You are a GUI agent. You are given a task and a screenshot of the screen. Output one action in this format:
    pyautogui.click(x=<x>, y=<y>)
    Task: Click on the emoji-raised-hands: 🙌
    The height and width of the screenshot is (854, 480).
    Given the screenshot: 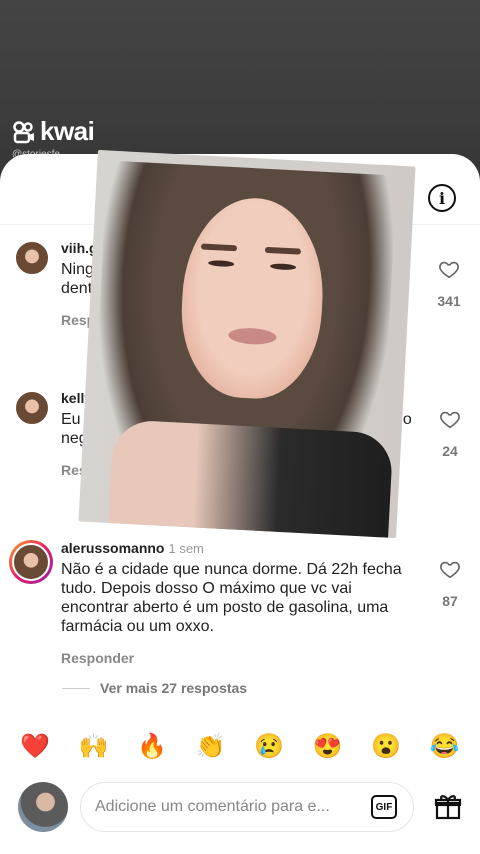 What is the action you would take?
    pyautogui.click(x=94, y=749)
    